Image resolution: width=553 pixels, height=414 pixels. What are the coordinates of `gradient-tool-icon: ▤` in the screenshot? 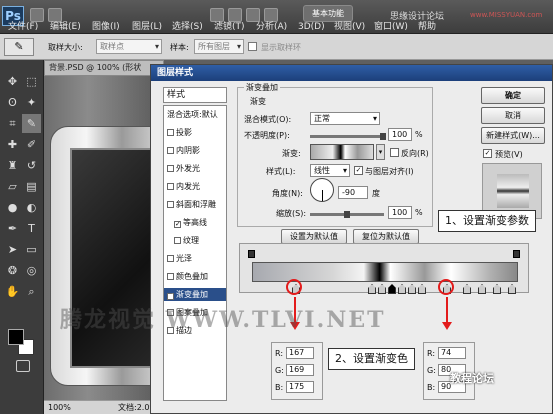 It's located at (31, 186).